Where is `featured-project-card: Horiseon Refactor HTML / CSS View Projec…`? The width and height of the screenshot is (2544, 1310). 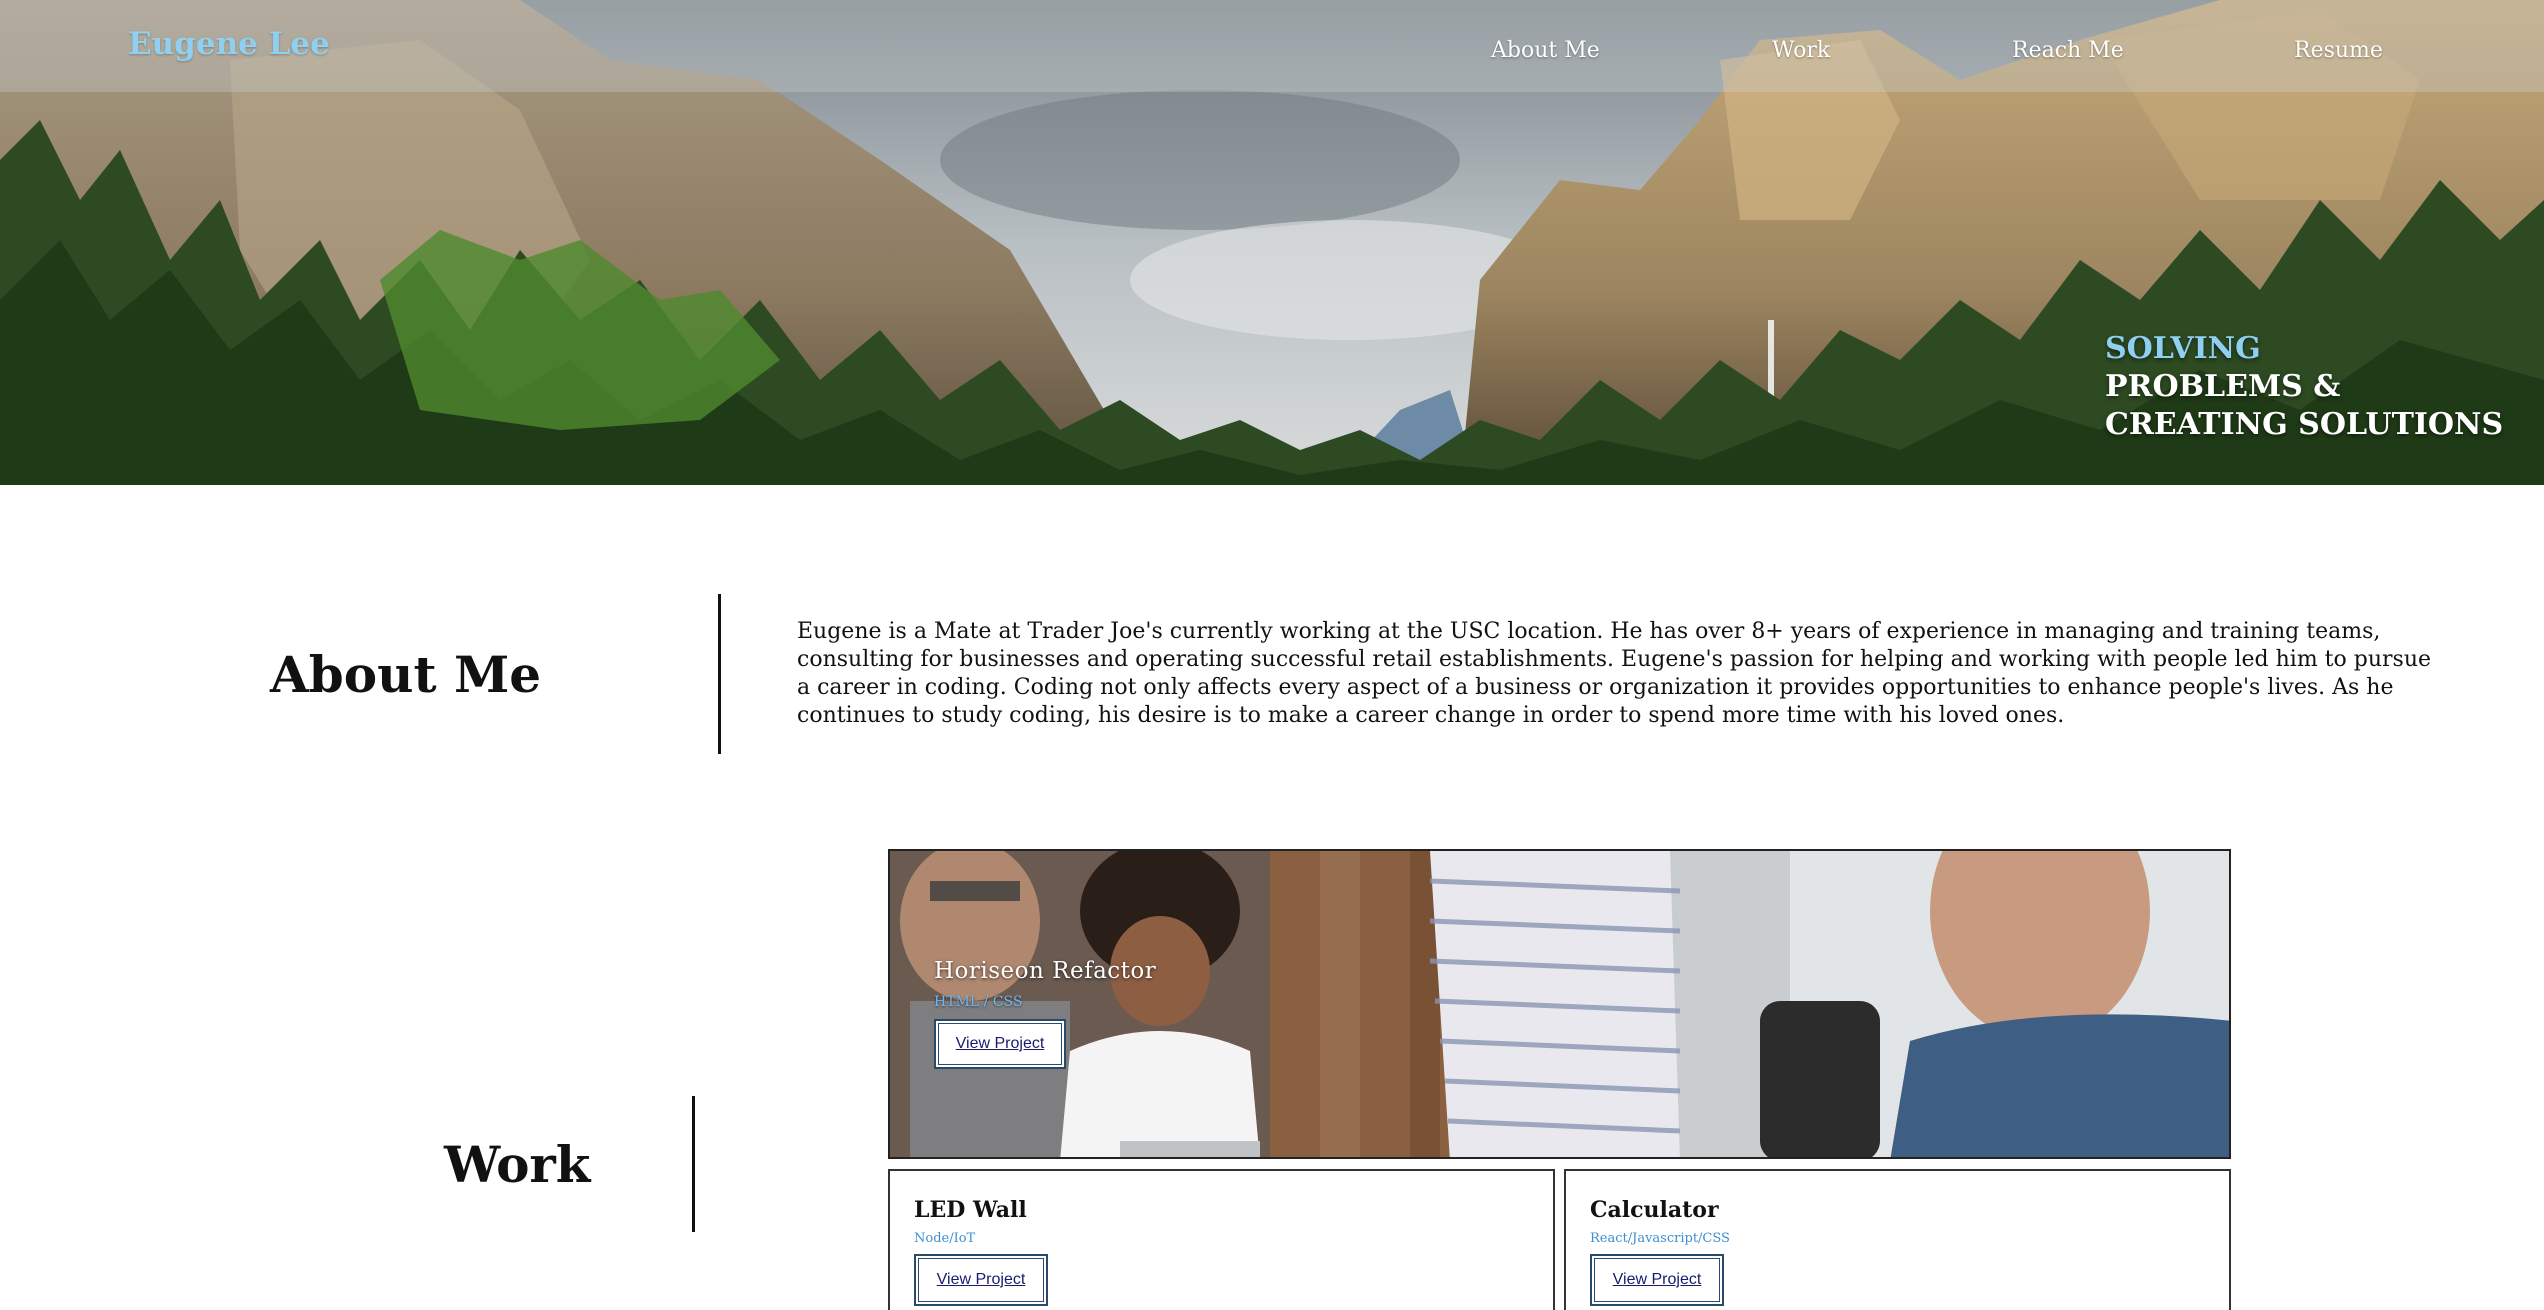
featured-project-card: Horiseon Refactor HTML / CSS View Projec… is located at coordinates (1559, 1004).